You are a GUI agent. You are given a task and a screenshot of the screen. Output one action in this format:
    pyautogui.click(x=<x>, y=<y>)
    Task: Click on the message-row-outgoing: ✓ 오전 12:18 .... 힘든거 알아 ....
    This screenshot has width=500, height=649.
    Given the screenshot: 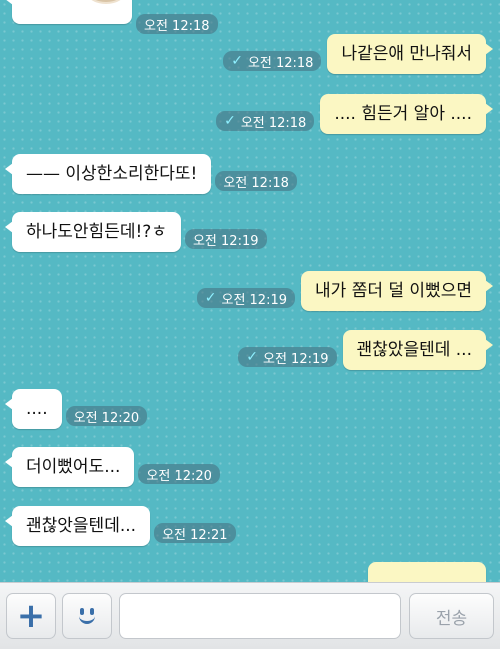 What is the action you would take?
    pyautogui.click(x=354, y=114)
    